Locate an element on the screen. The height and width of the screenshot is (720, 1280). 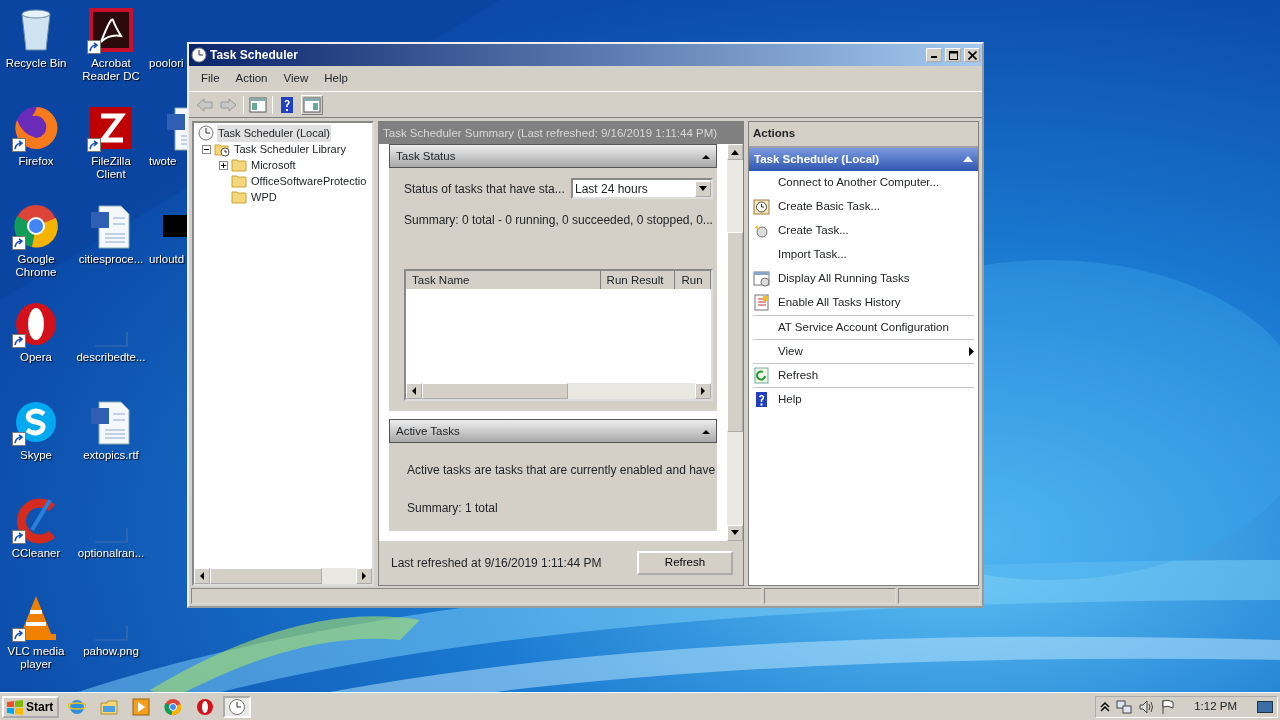
pdf-icon is located at coordinates (111, 30).